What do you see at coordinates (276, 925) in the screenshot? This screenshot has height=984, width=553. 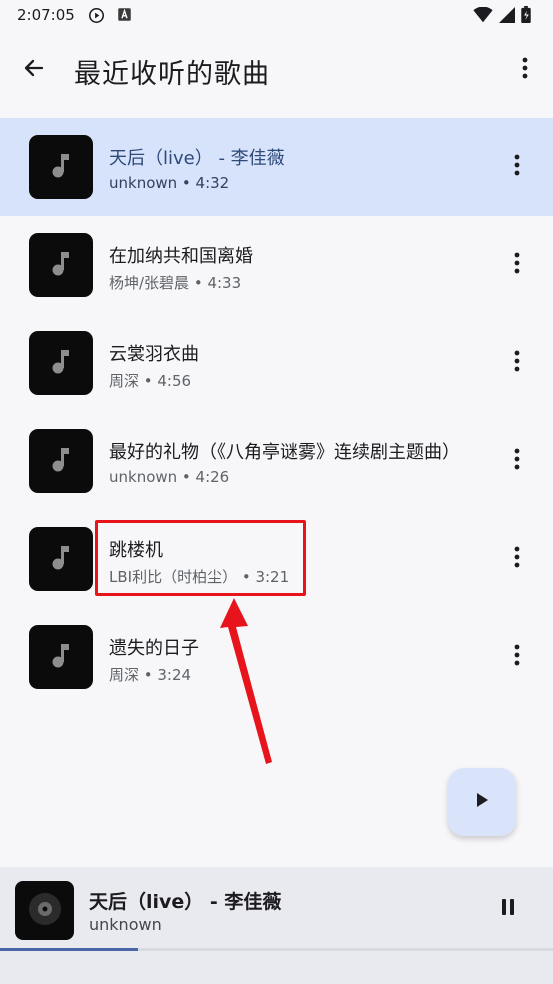 I see `mini-player: 天后（live） - 李佳薇 unknown` at bounding box center [276, 925].